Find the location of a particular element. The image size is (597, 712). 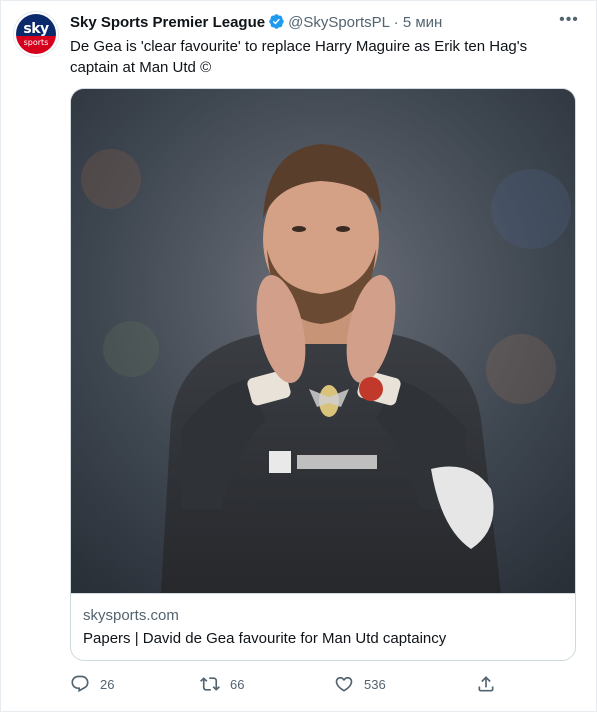

sky-sports-logo-icon: sky sports is located at coordinates (36, 34).